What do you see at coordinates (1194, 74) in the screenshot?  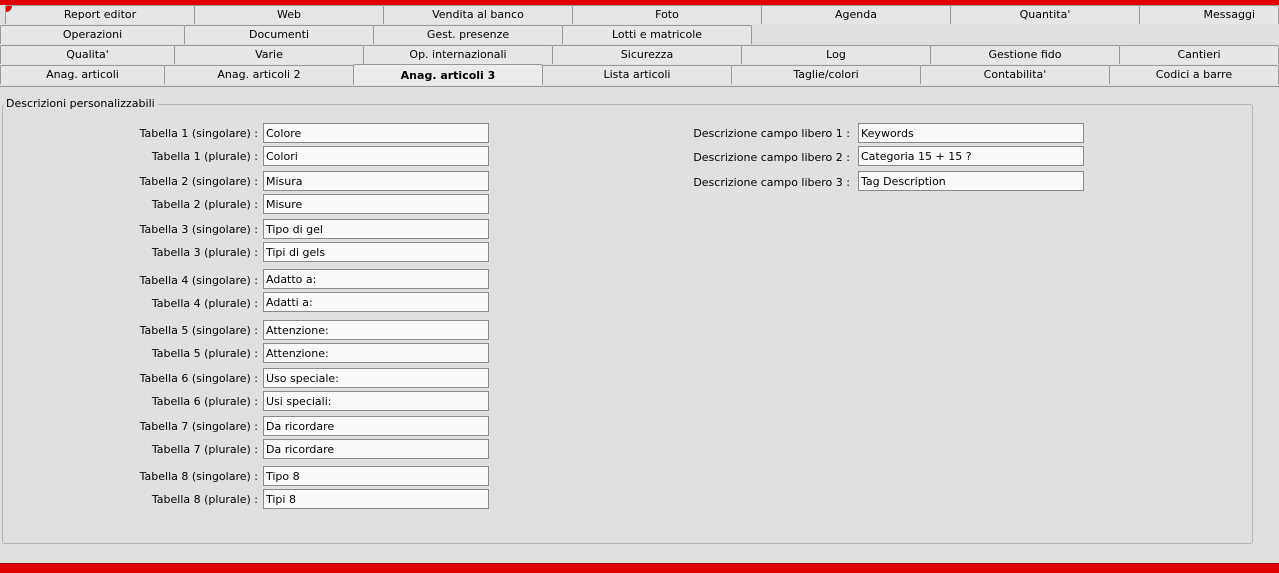 I see `tab-codici-a-barre: Codici a barre` at bounding box center [1194, 74].